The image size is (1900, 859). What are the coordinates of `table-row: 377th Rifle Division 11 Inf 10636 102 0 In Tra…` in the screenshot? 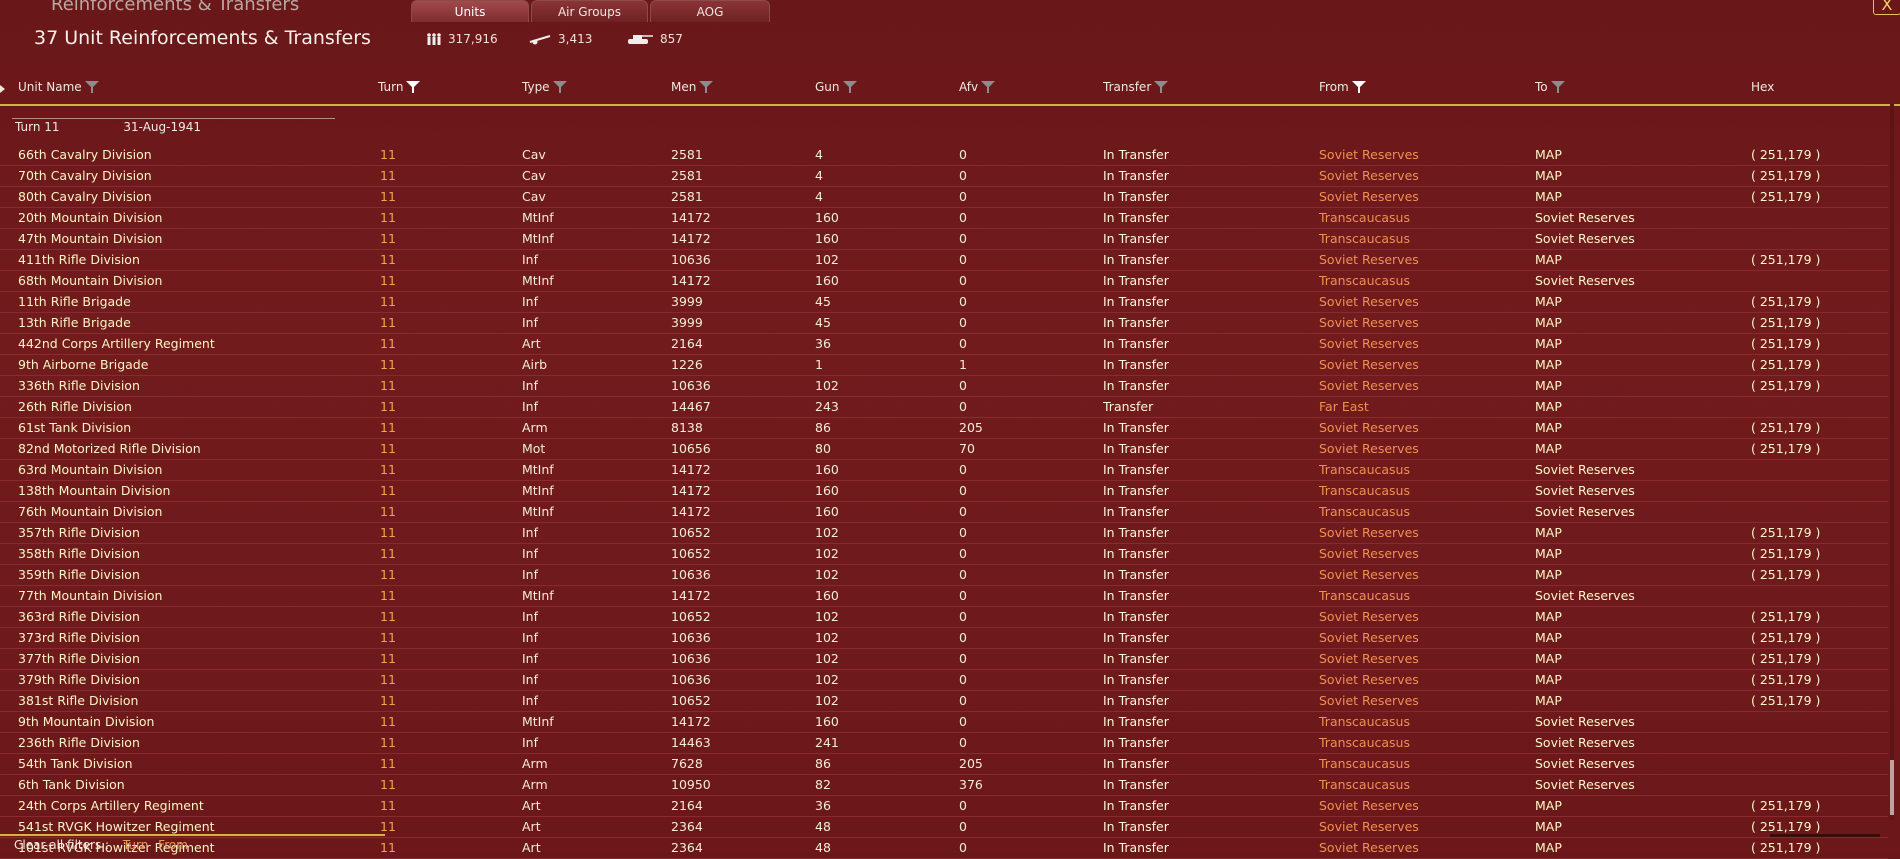 It's located at (944, 659).